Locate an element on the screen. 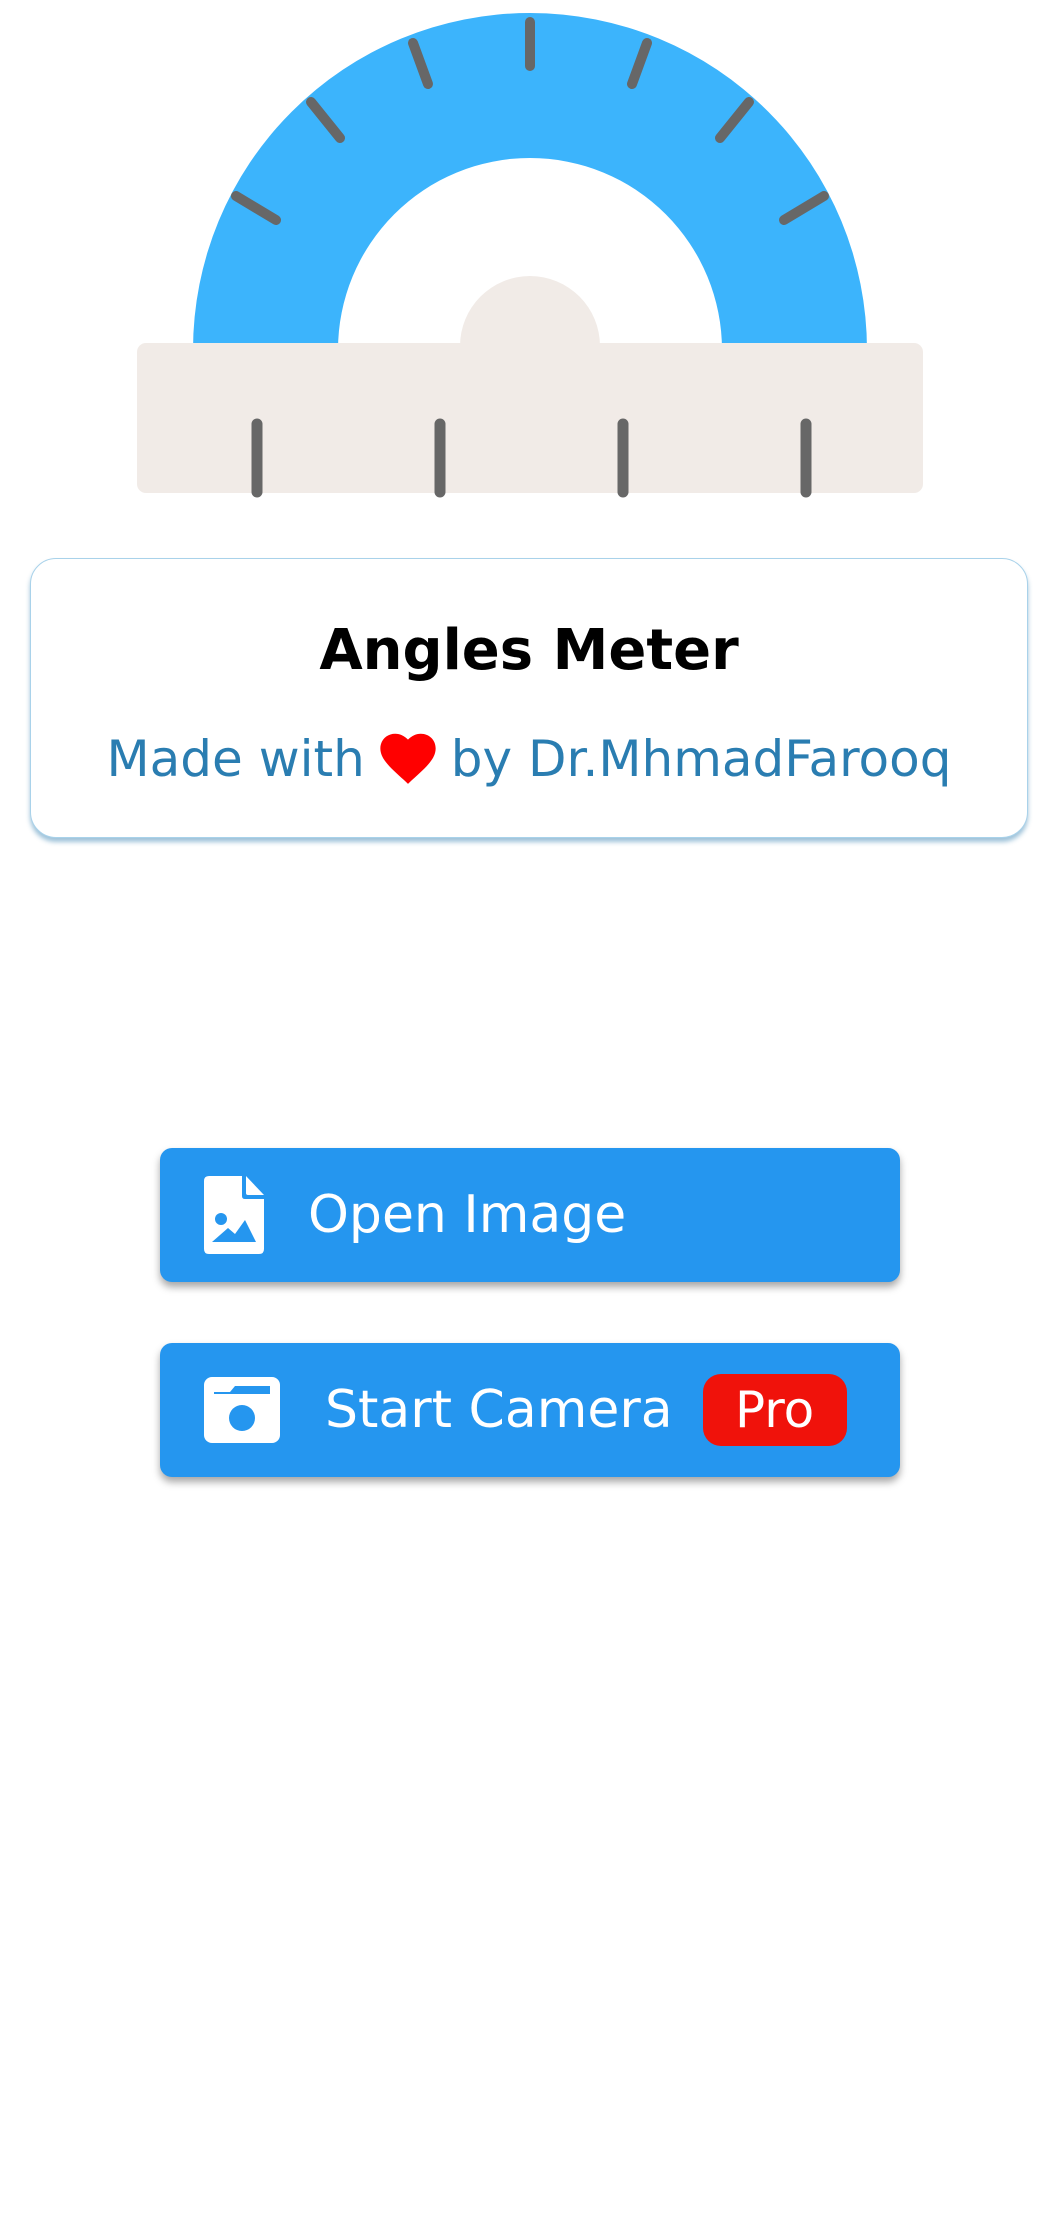 The width and height of the screenshot is (1059, 2235). start-camera-label: Start Camera is located at coordinates (499, 1410).